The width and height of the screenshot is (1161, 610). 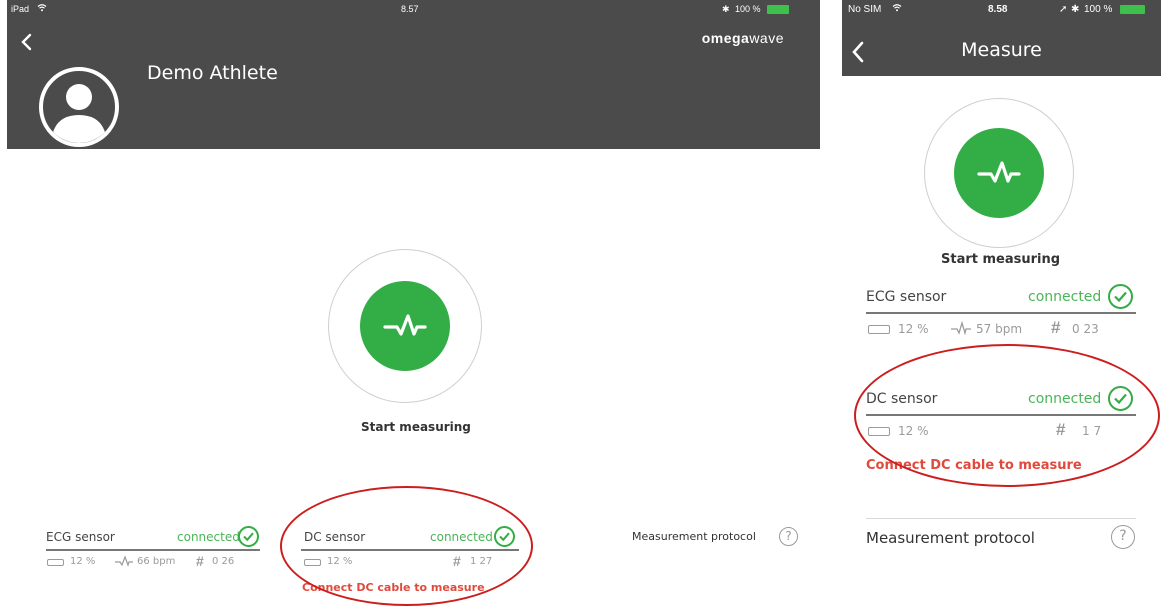 What do you see at coordinates (865, 9) in the screenshot?
I see `carrier-label: No SIM` at bounding box center [865, 9].